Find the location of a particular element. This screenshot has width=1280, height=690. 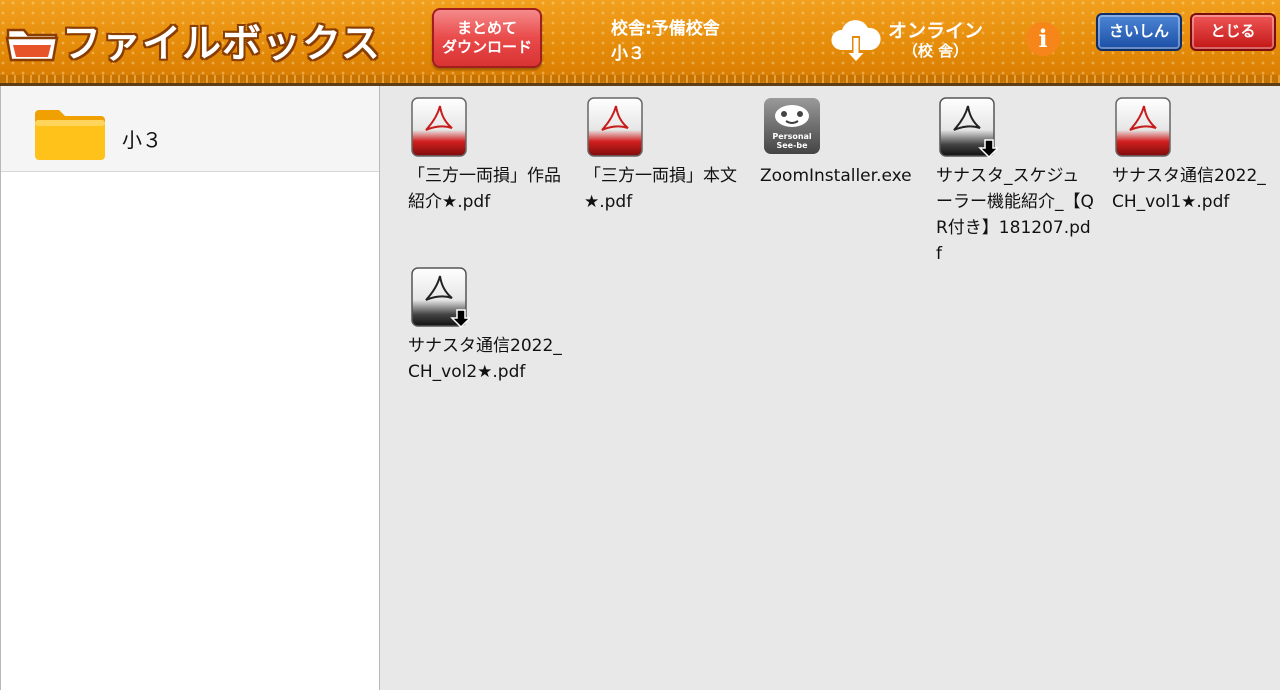

status-text: オンライン is located at coordinates (936, 31).